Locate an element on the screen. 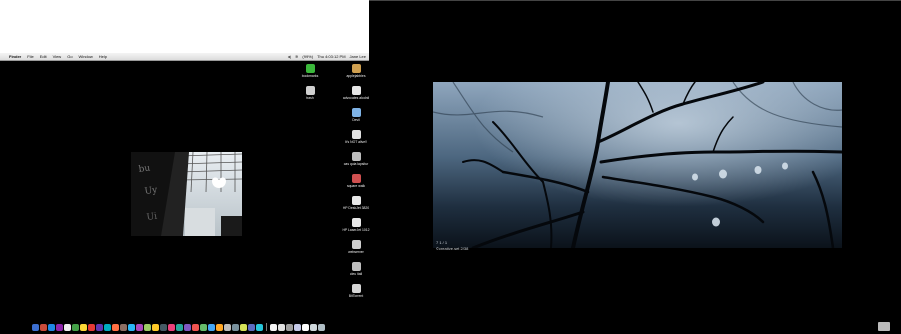 Image resolution: width=901 pixels, height=334 pixels. dock is located at coordinates (200, 327).